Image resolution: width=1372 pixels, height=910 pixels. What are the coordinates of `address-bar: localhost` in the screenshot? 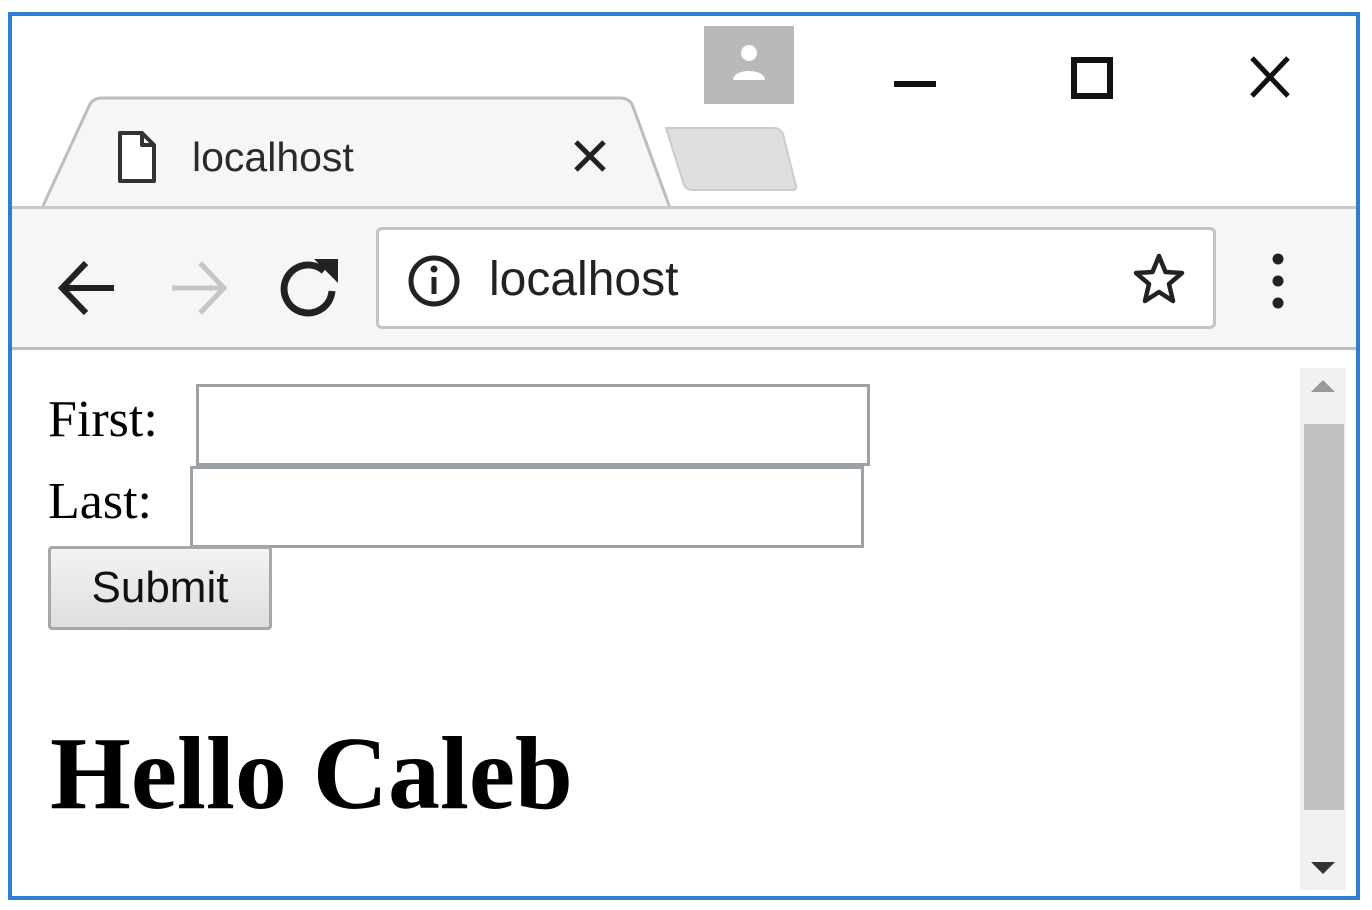 It's located at (796, 278).